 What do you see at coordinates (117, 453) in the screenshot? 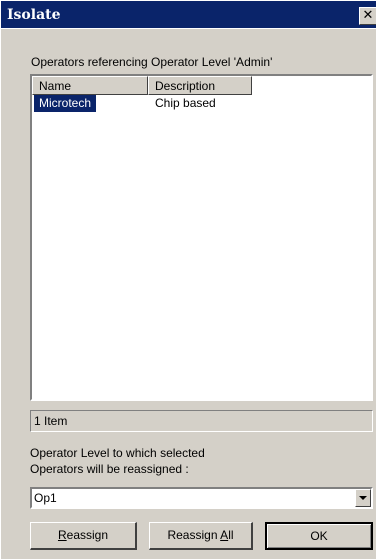
I see `reassign-label-line1: Operator Level to which selected` at bounding box center [117, 453].